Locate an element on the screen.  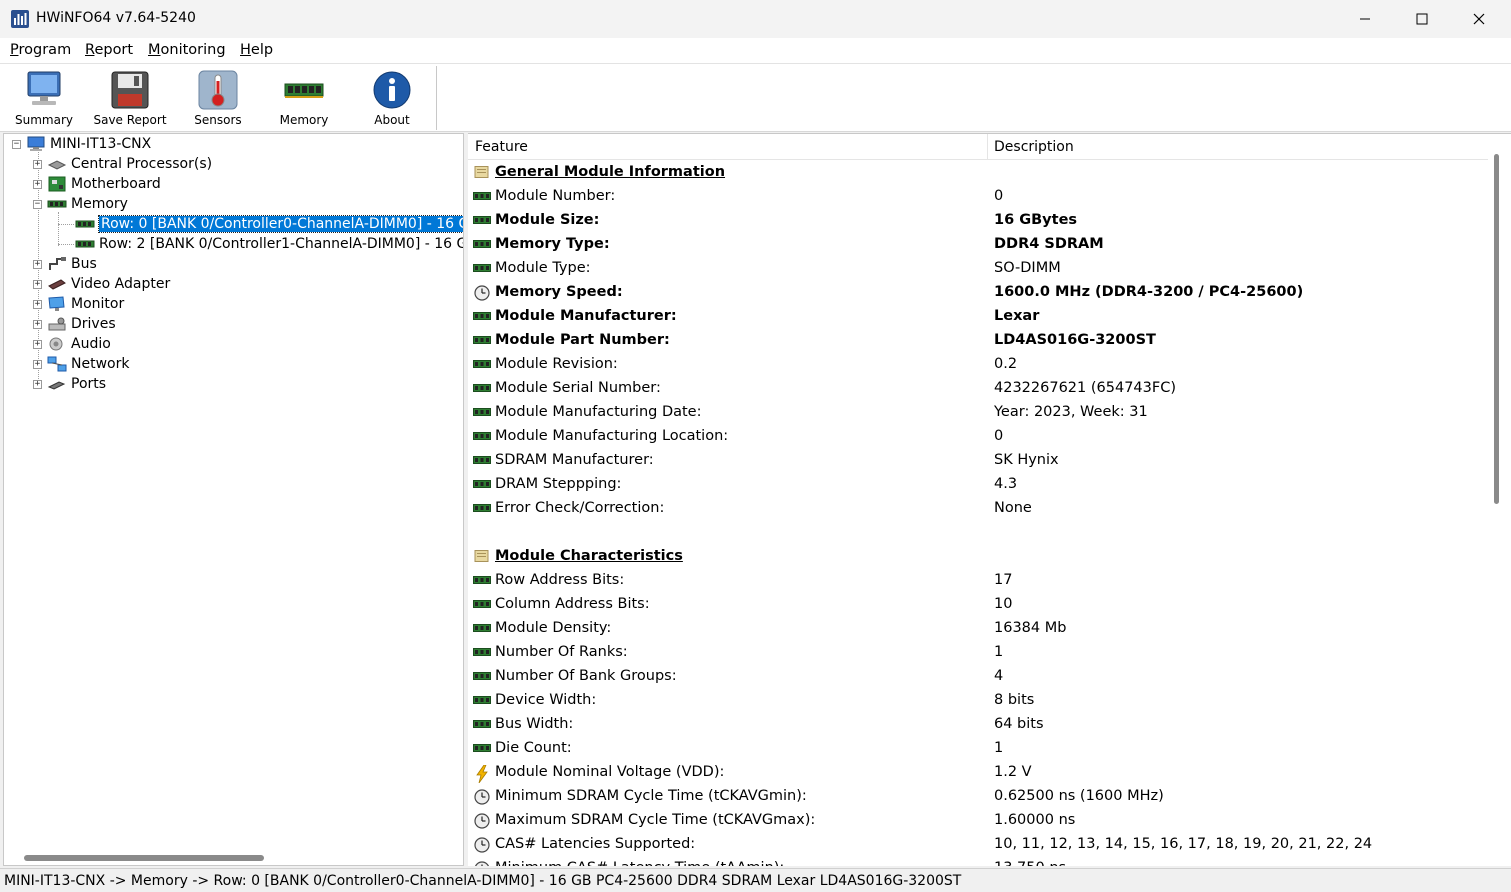
description-cell: 1.2 V is located at coordinates (1013, 772).